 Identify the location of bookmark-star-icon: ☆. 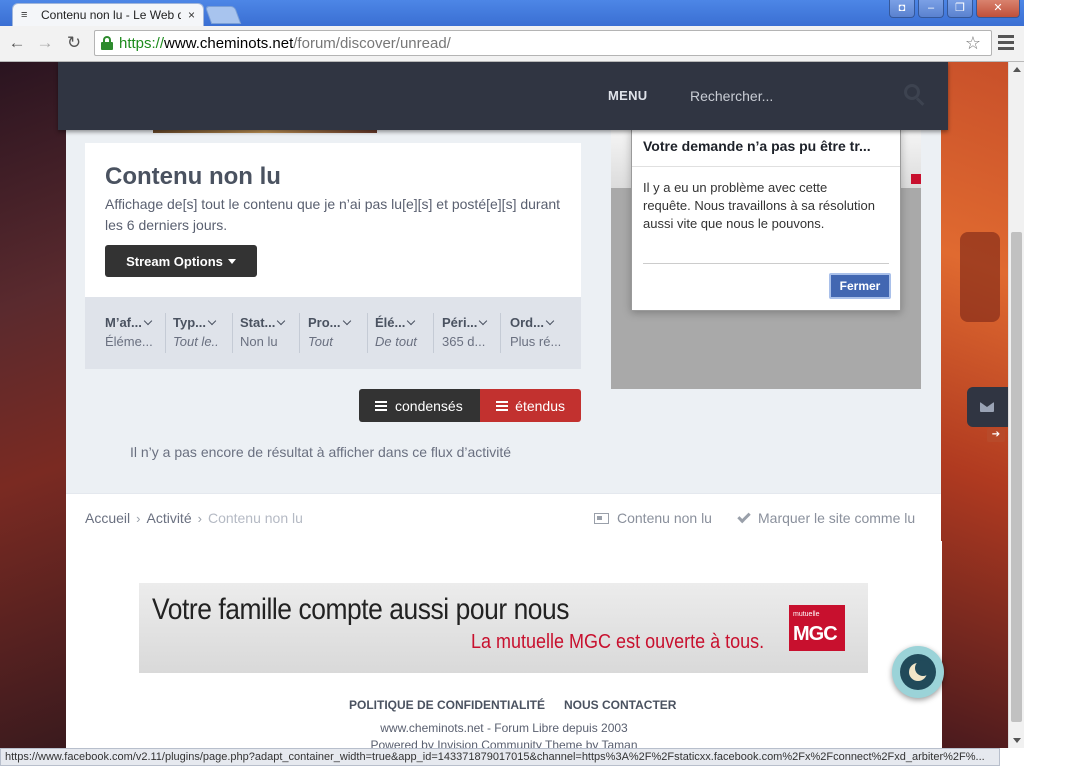
(973, 43).